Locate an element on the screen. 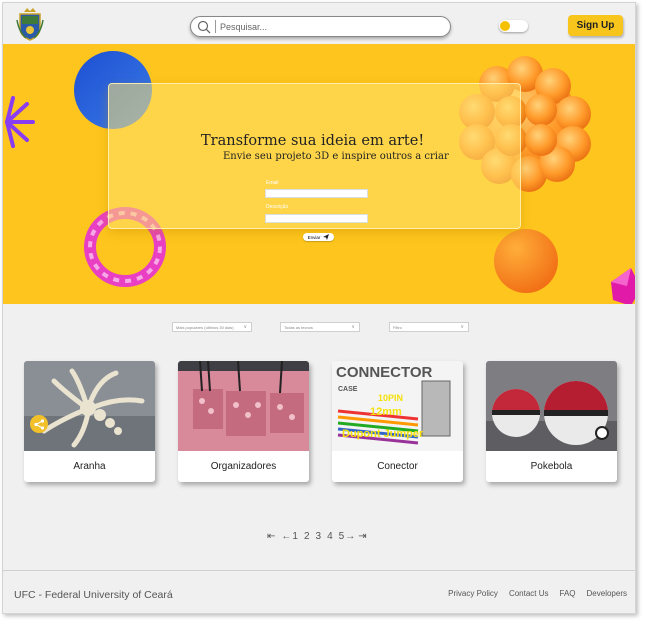  send-label: Enviar is located at coordinates (314, 237).